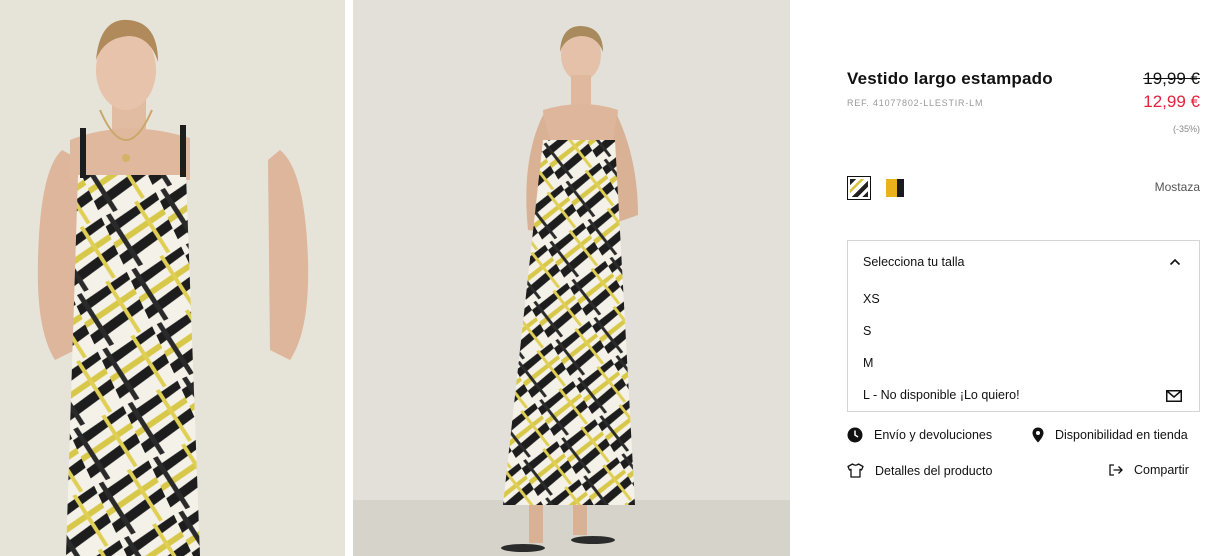 The height and width of the screenshot is (556, 1214). I want to click on selected-color-name: Mostaza, so click(1177, 187).